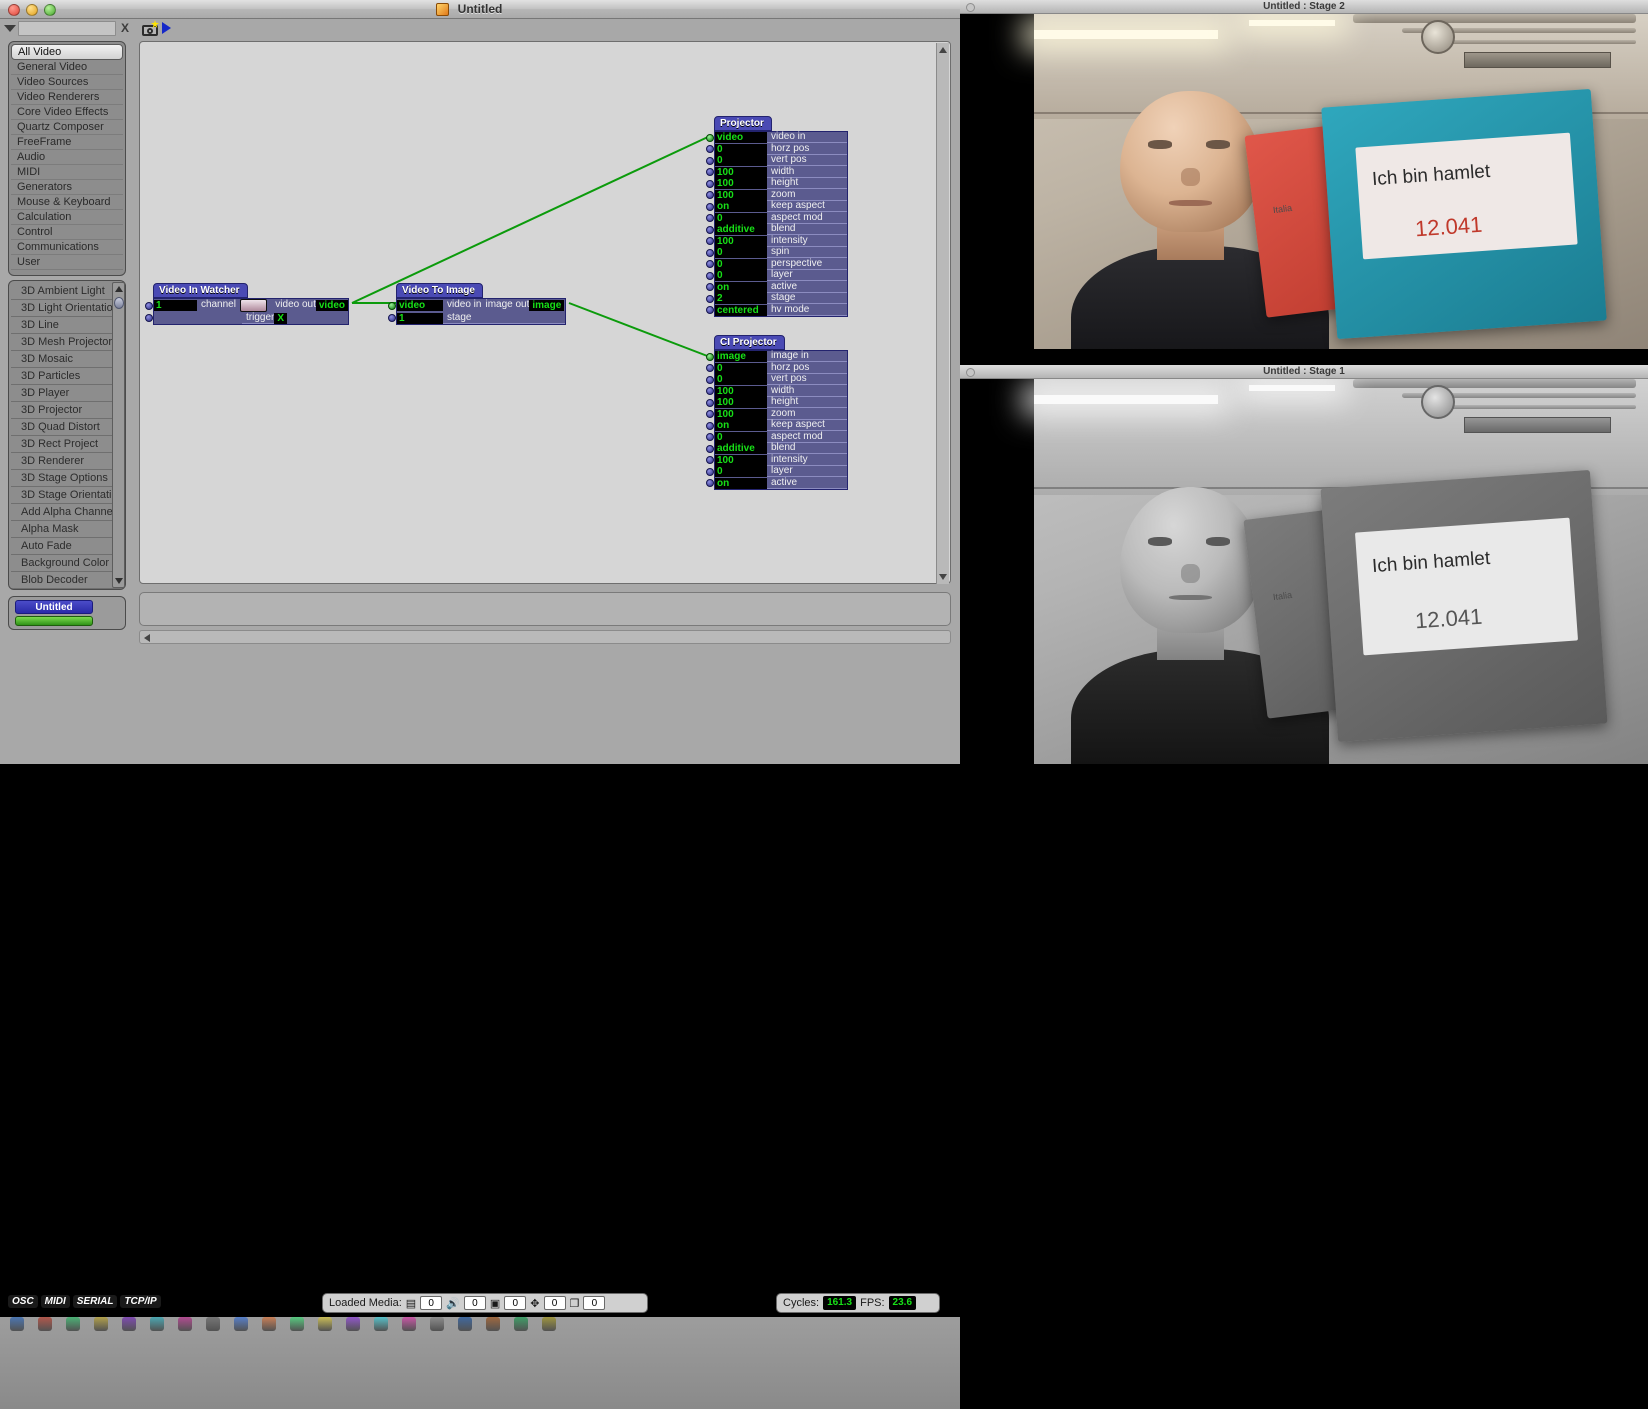 The height and width of the screenshot is (1409, 1648). Describe the element at coordinates (246, 305) in the screenshot. I see `node-io-row: 1 channel video out video` at that location.